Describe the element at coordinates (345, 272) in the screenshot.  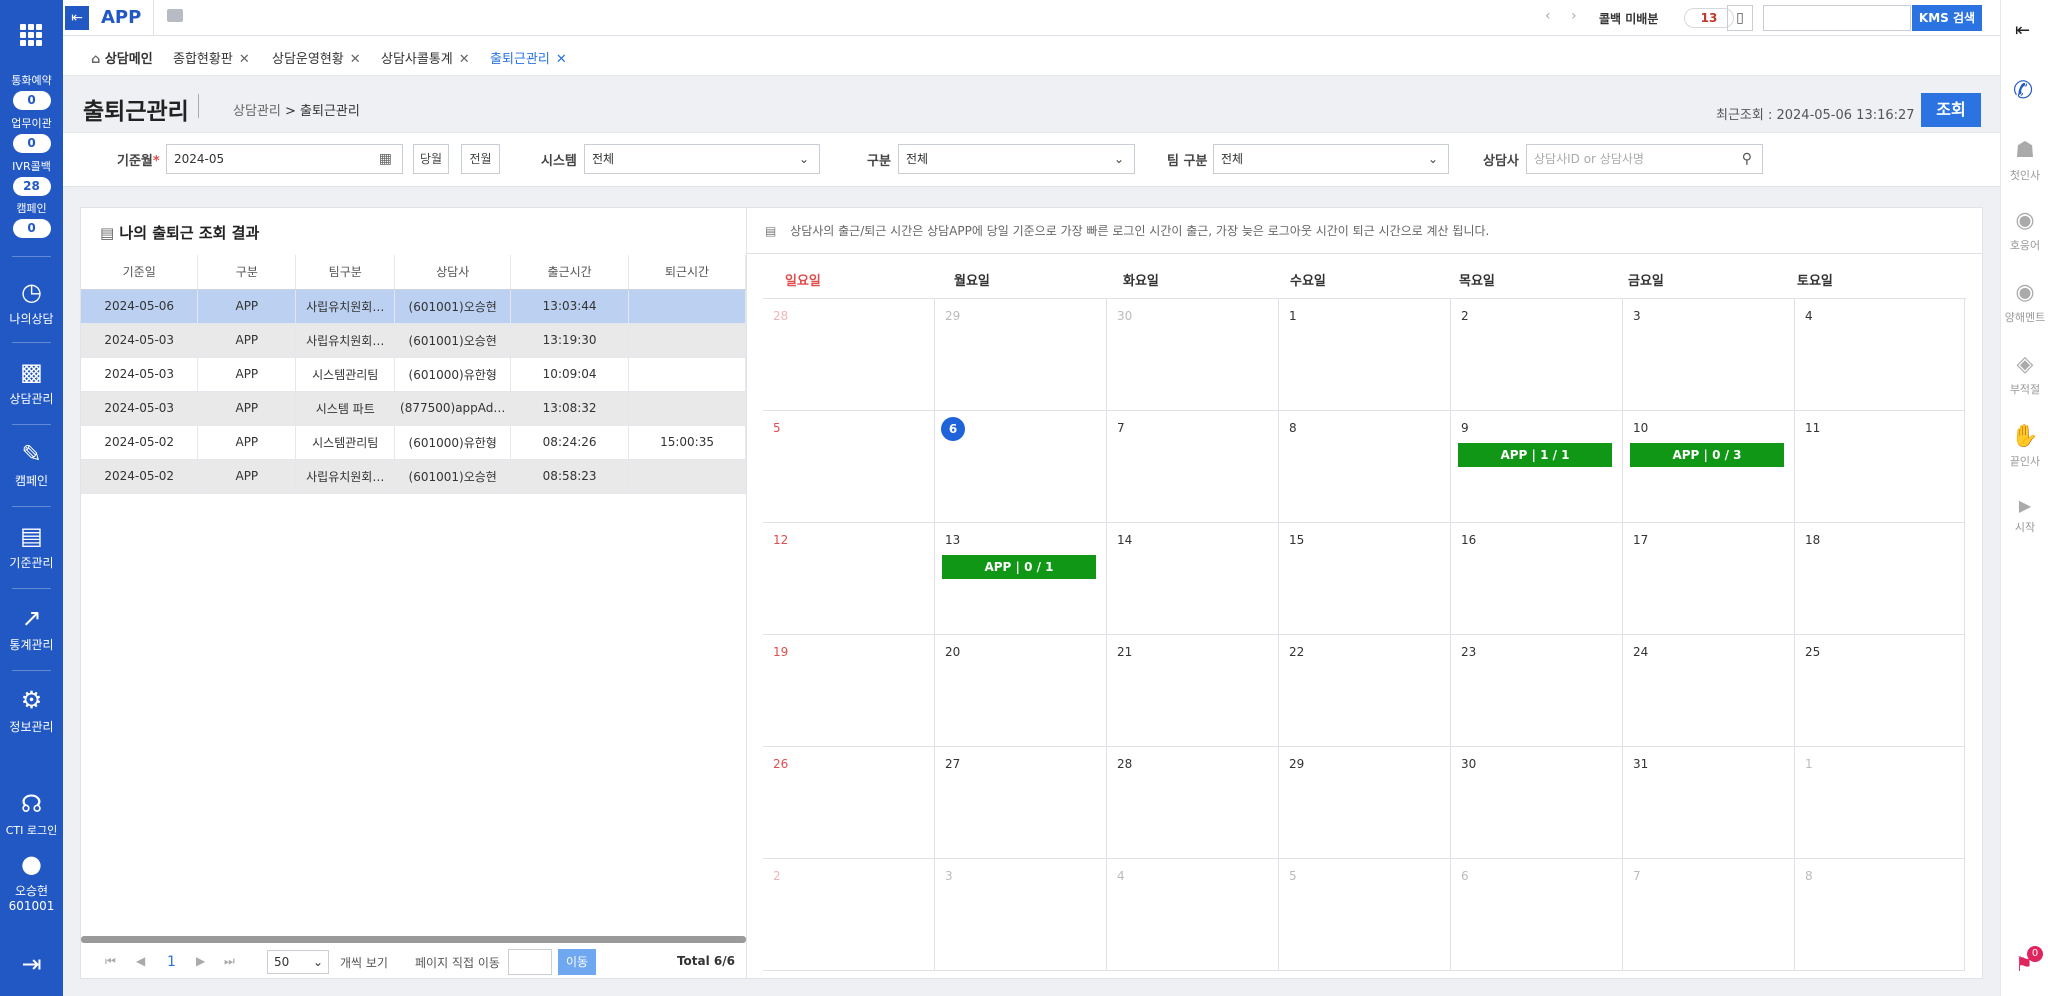
I see `column-header: 팀구분` at that location.